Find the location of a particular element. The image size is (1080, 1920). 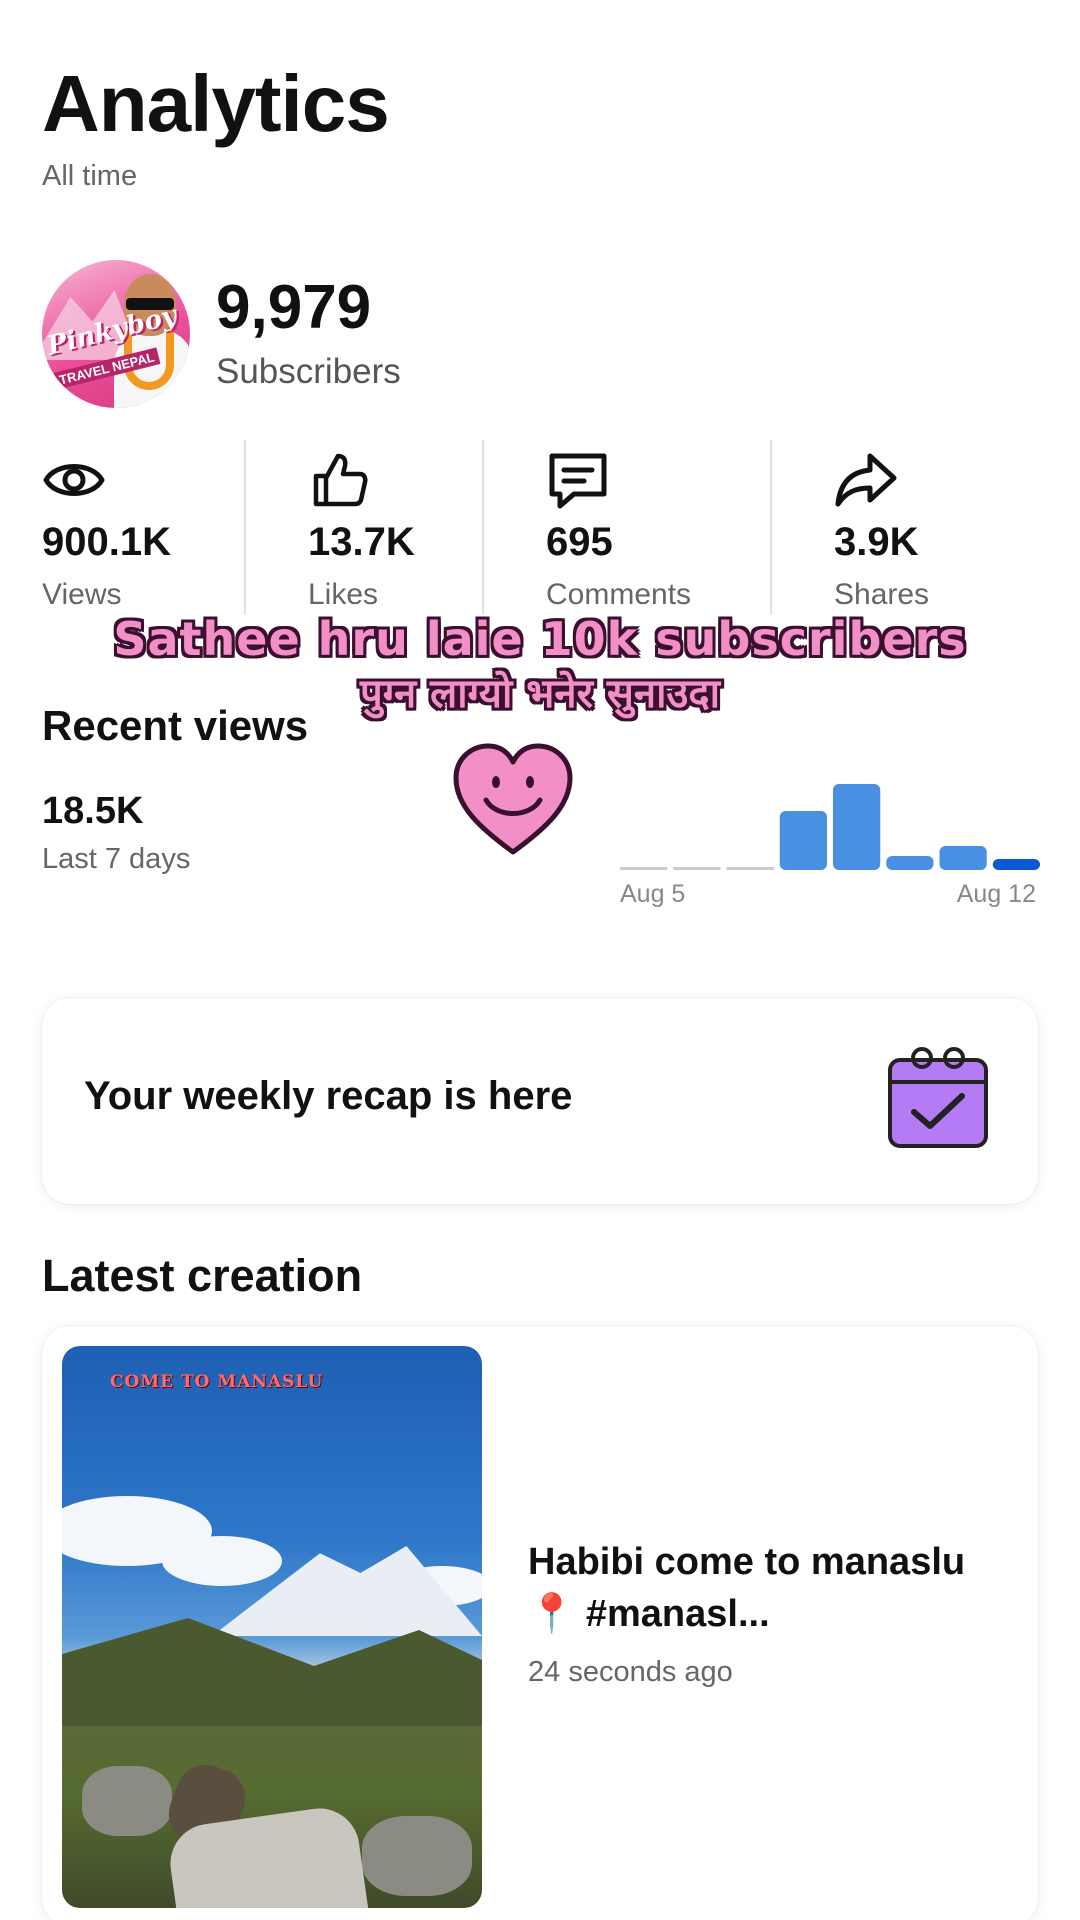

calendar-check-icon is located at coordinates (938, 1097).